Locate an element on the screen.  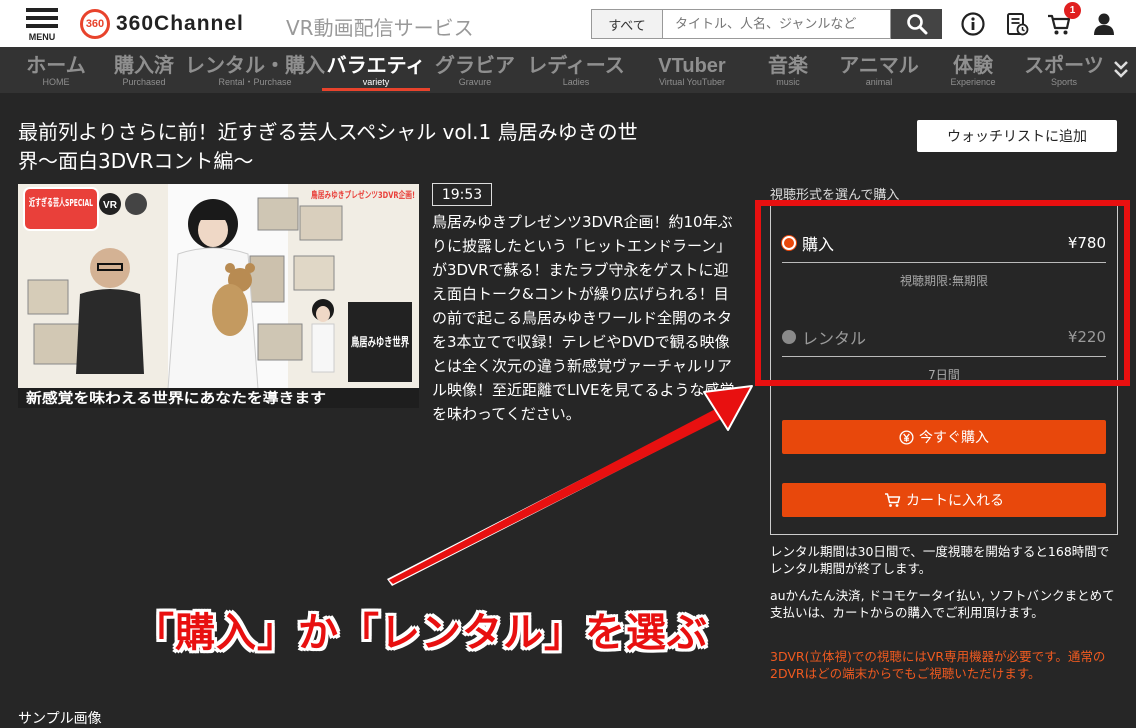
add-to-cart-button: カートに入れる is located at coordinates (944, 500).